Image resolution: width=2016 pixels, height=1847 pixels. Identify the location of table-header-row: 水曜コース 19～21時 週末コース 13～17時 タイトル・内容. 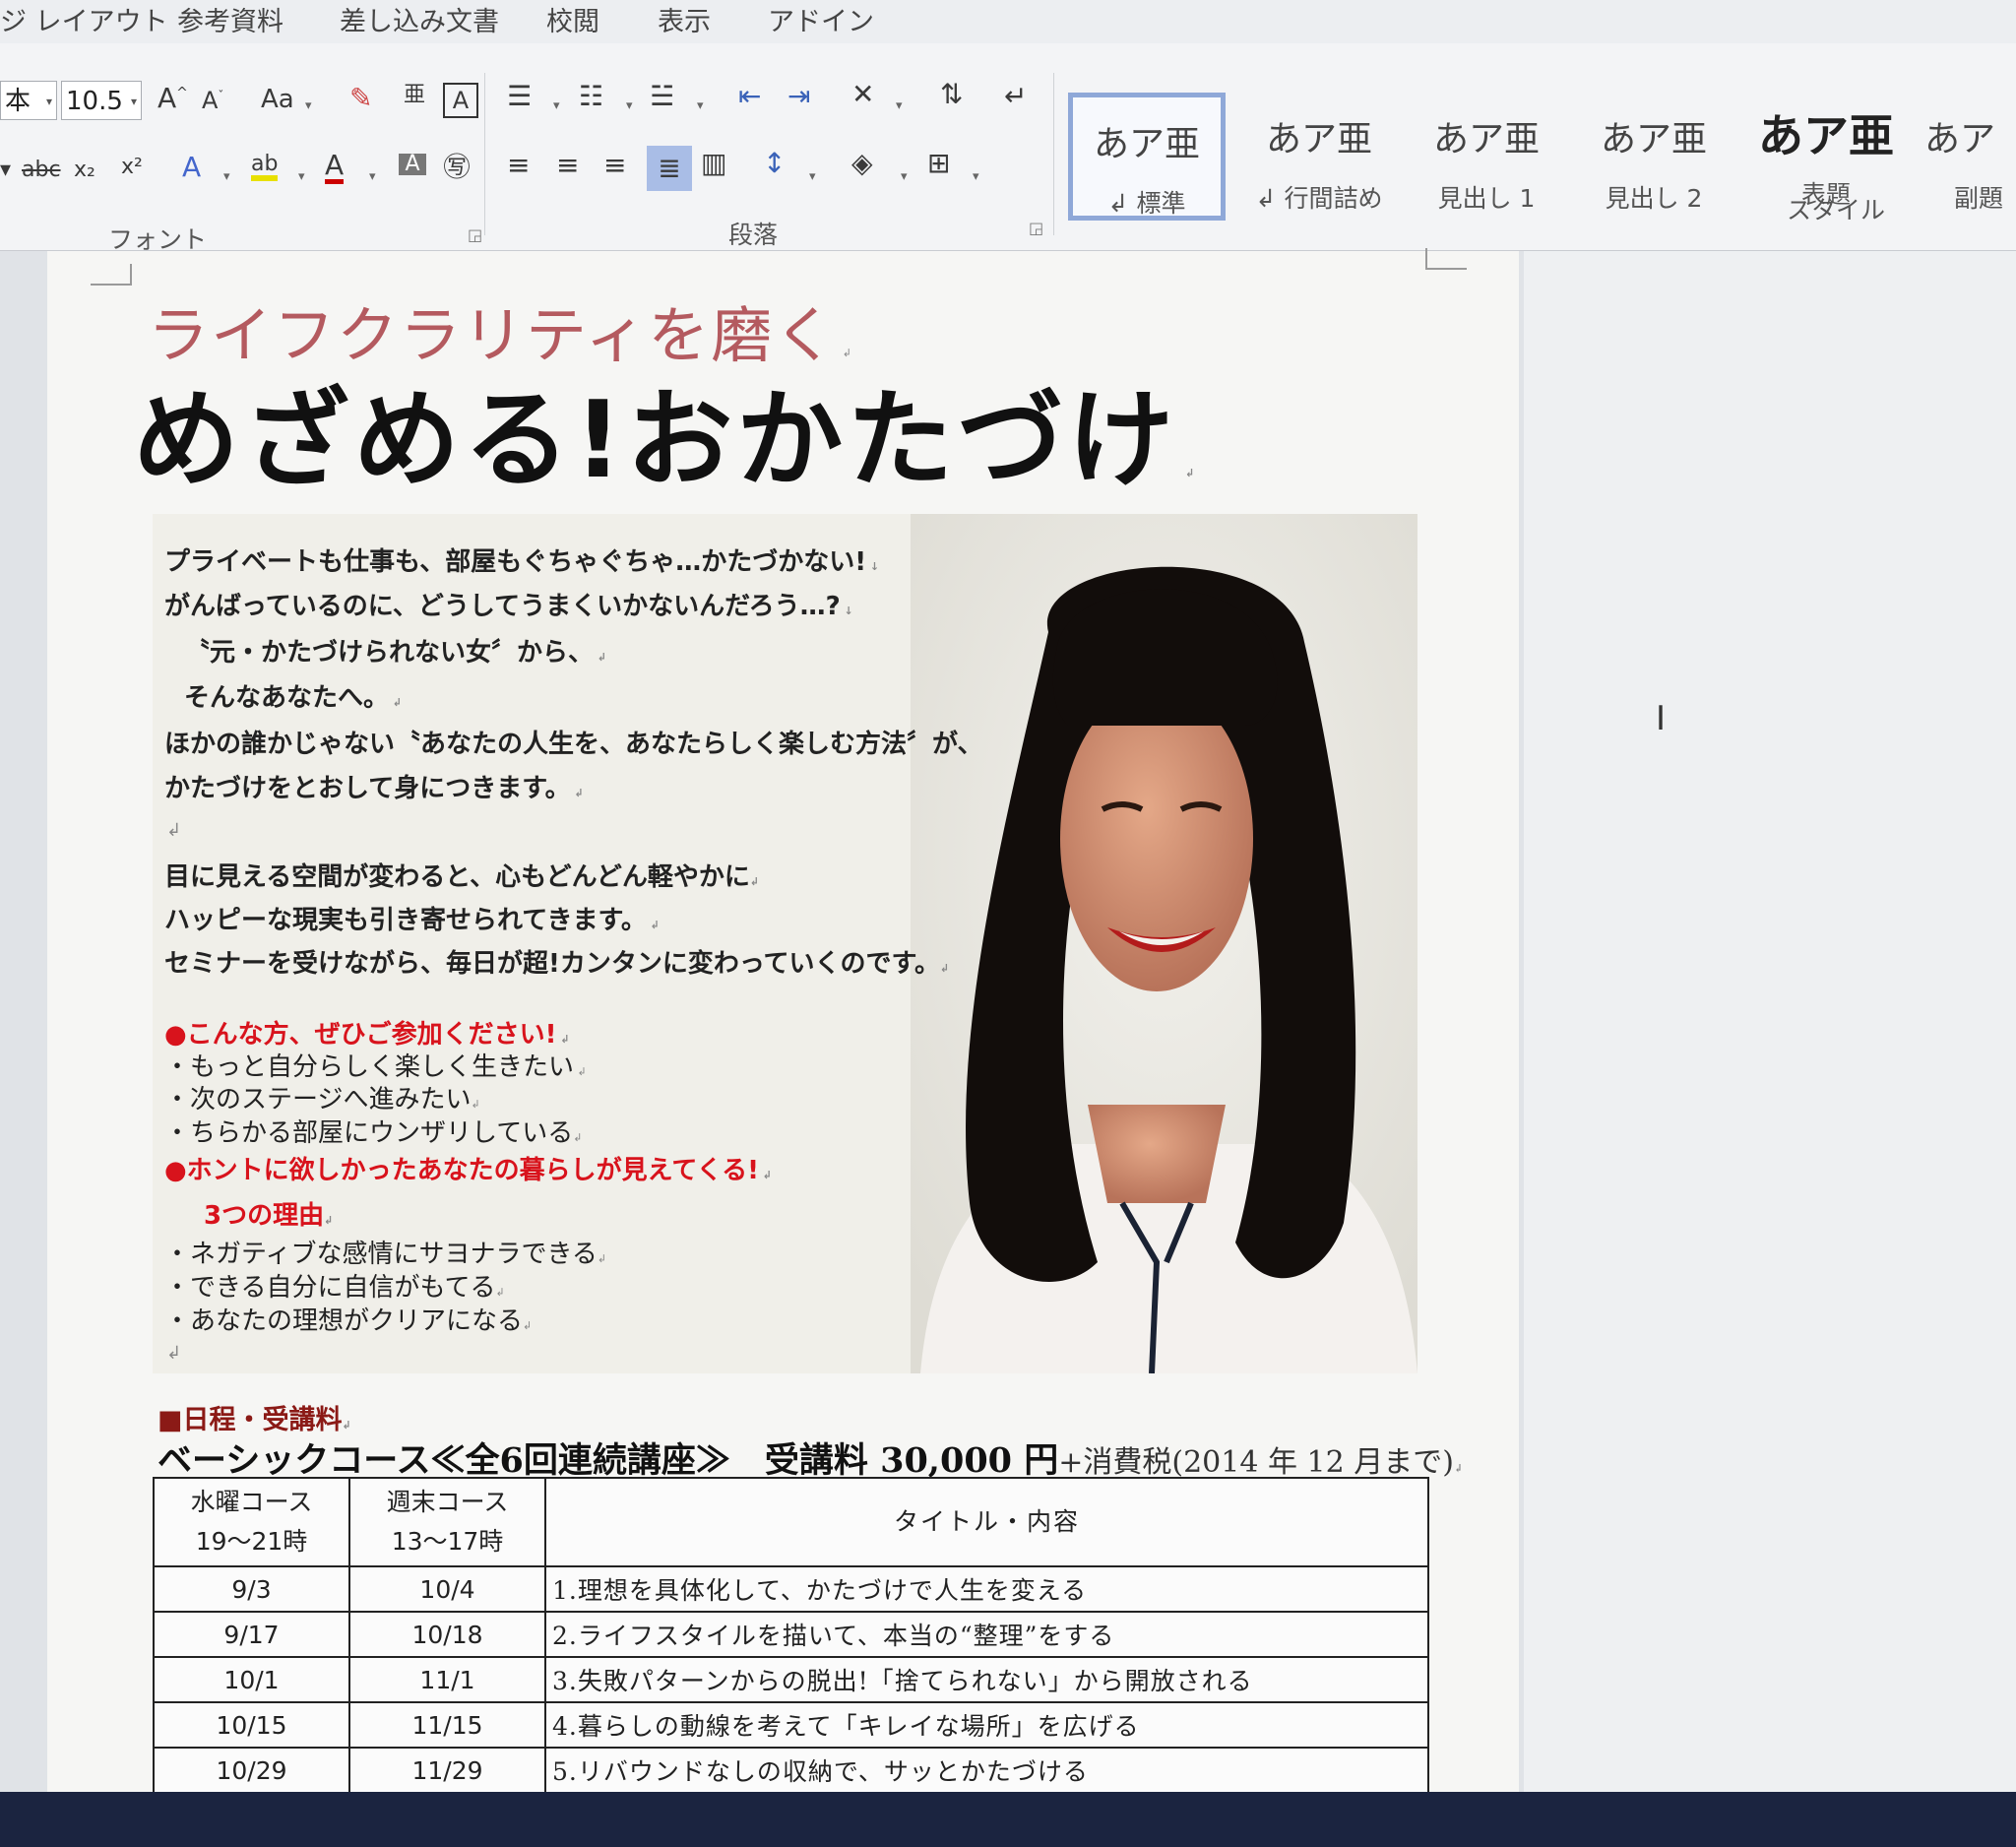
(791, 1522).